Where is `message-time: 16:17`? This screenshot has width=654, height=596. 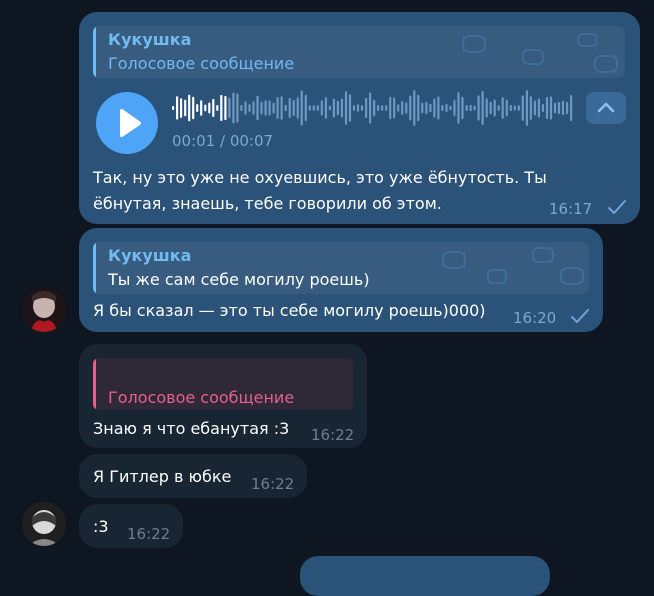
message-time: 16:17 is located at coordinates (571, 209).